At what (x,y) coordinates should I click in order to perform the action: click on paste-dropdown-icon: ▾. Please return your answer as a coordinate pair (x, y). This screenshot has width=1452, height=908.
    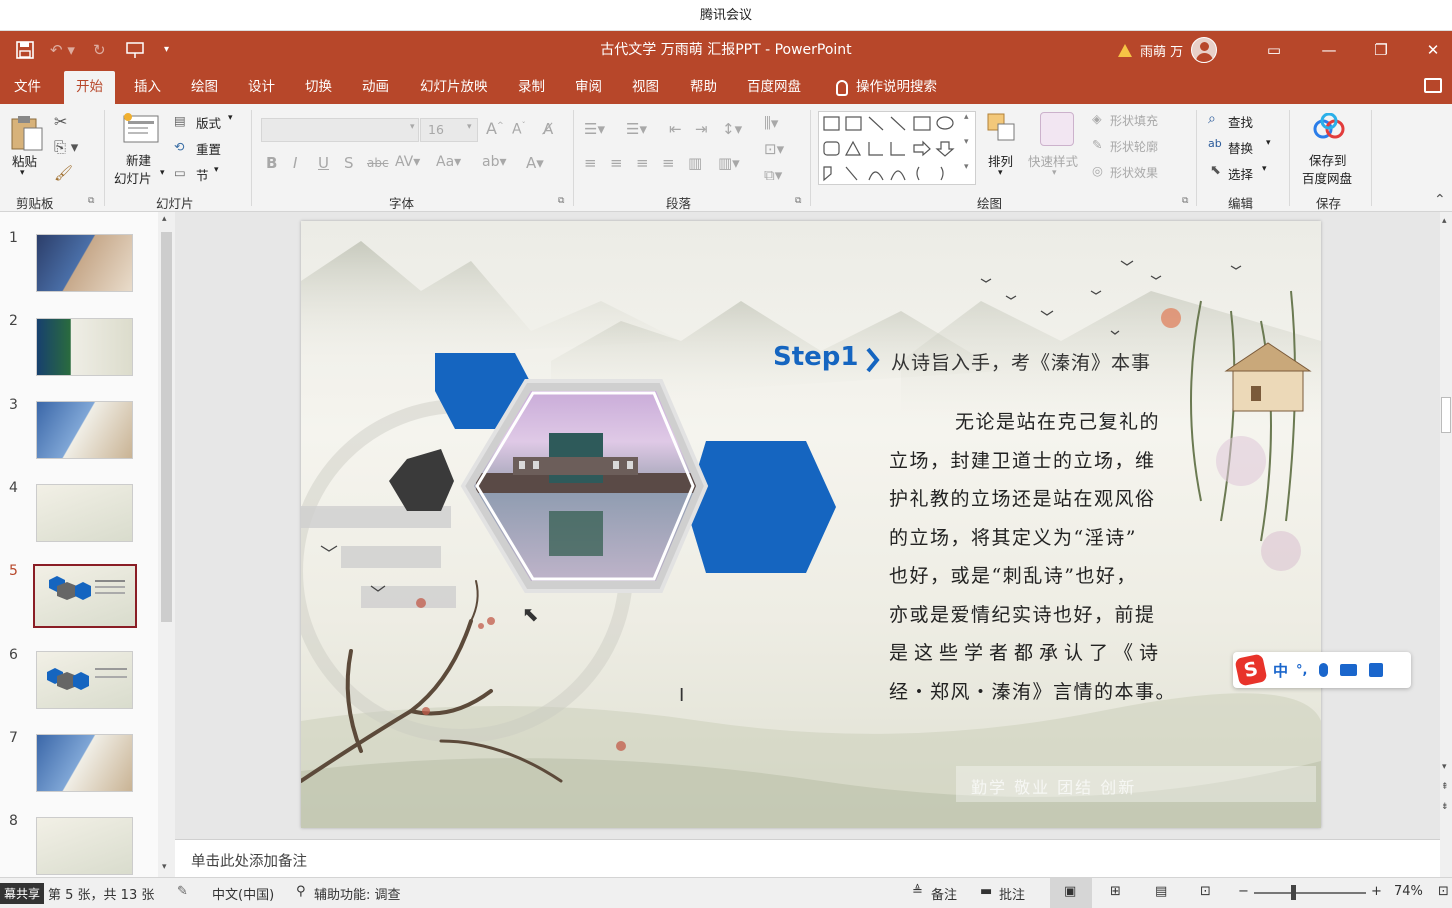
    Looking at the image, I should click on (22, 173).